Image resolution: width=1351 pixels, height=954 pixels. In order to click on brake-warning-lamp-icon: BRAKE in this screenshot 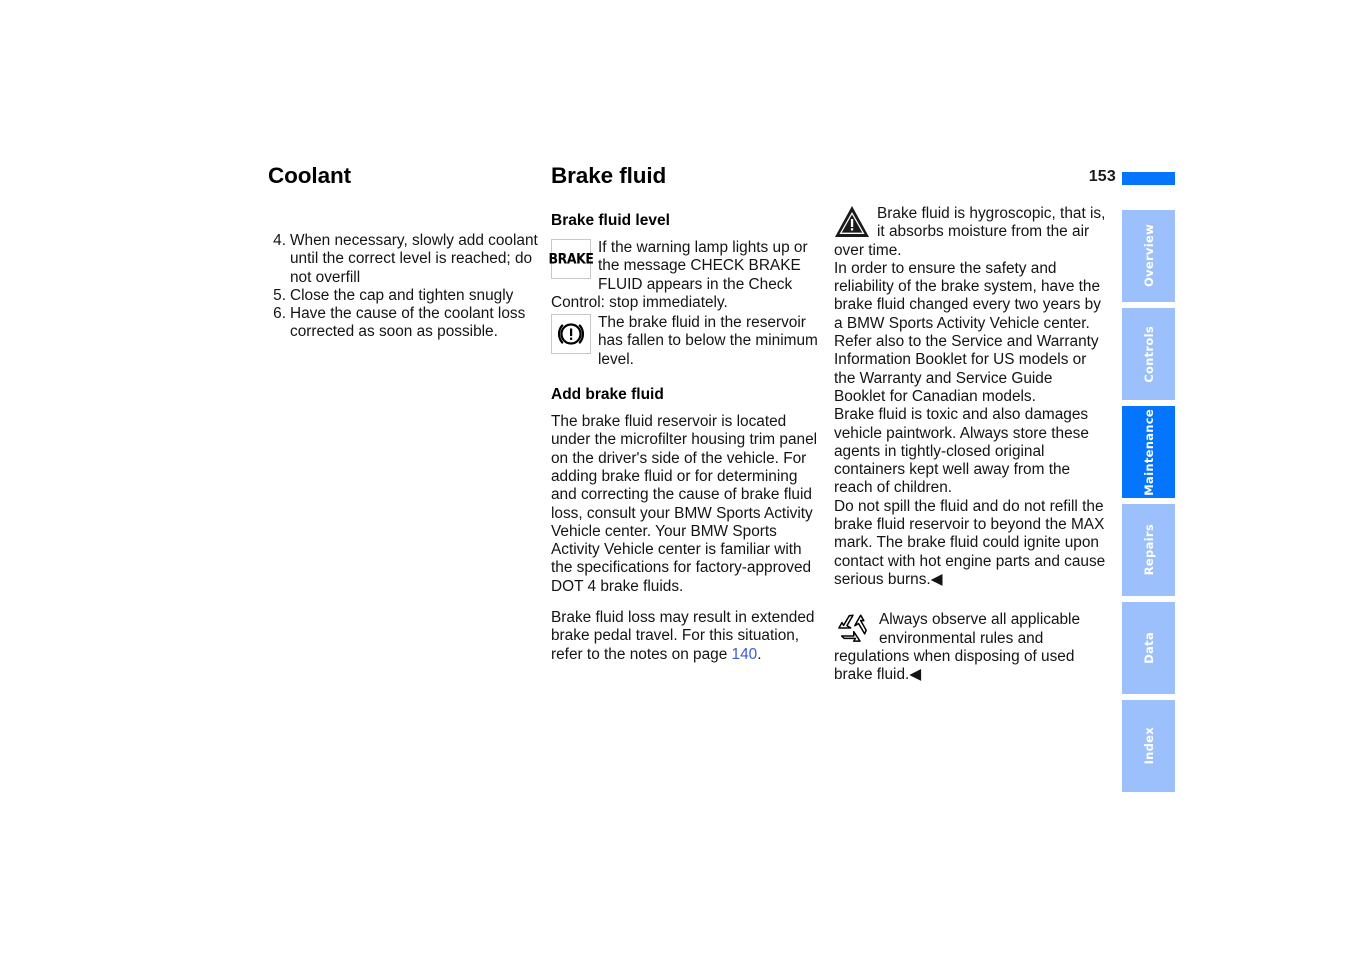, I will do `click(571, 259)`.